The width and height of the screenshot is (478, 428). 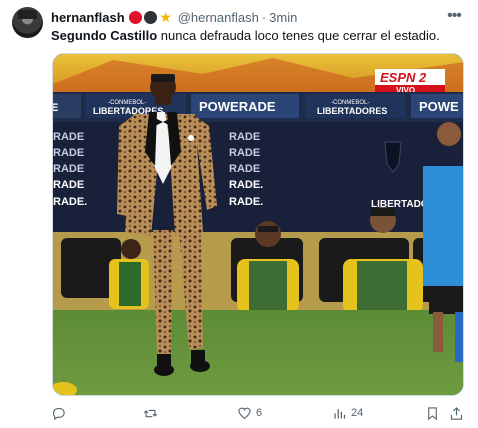 What do you see at coordinates (454, 16) in the screenshot?
I see `more-options-icon: •••` at bounding box center [454, 16].